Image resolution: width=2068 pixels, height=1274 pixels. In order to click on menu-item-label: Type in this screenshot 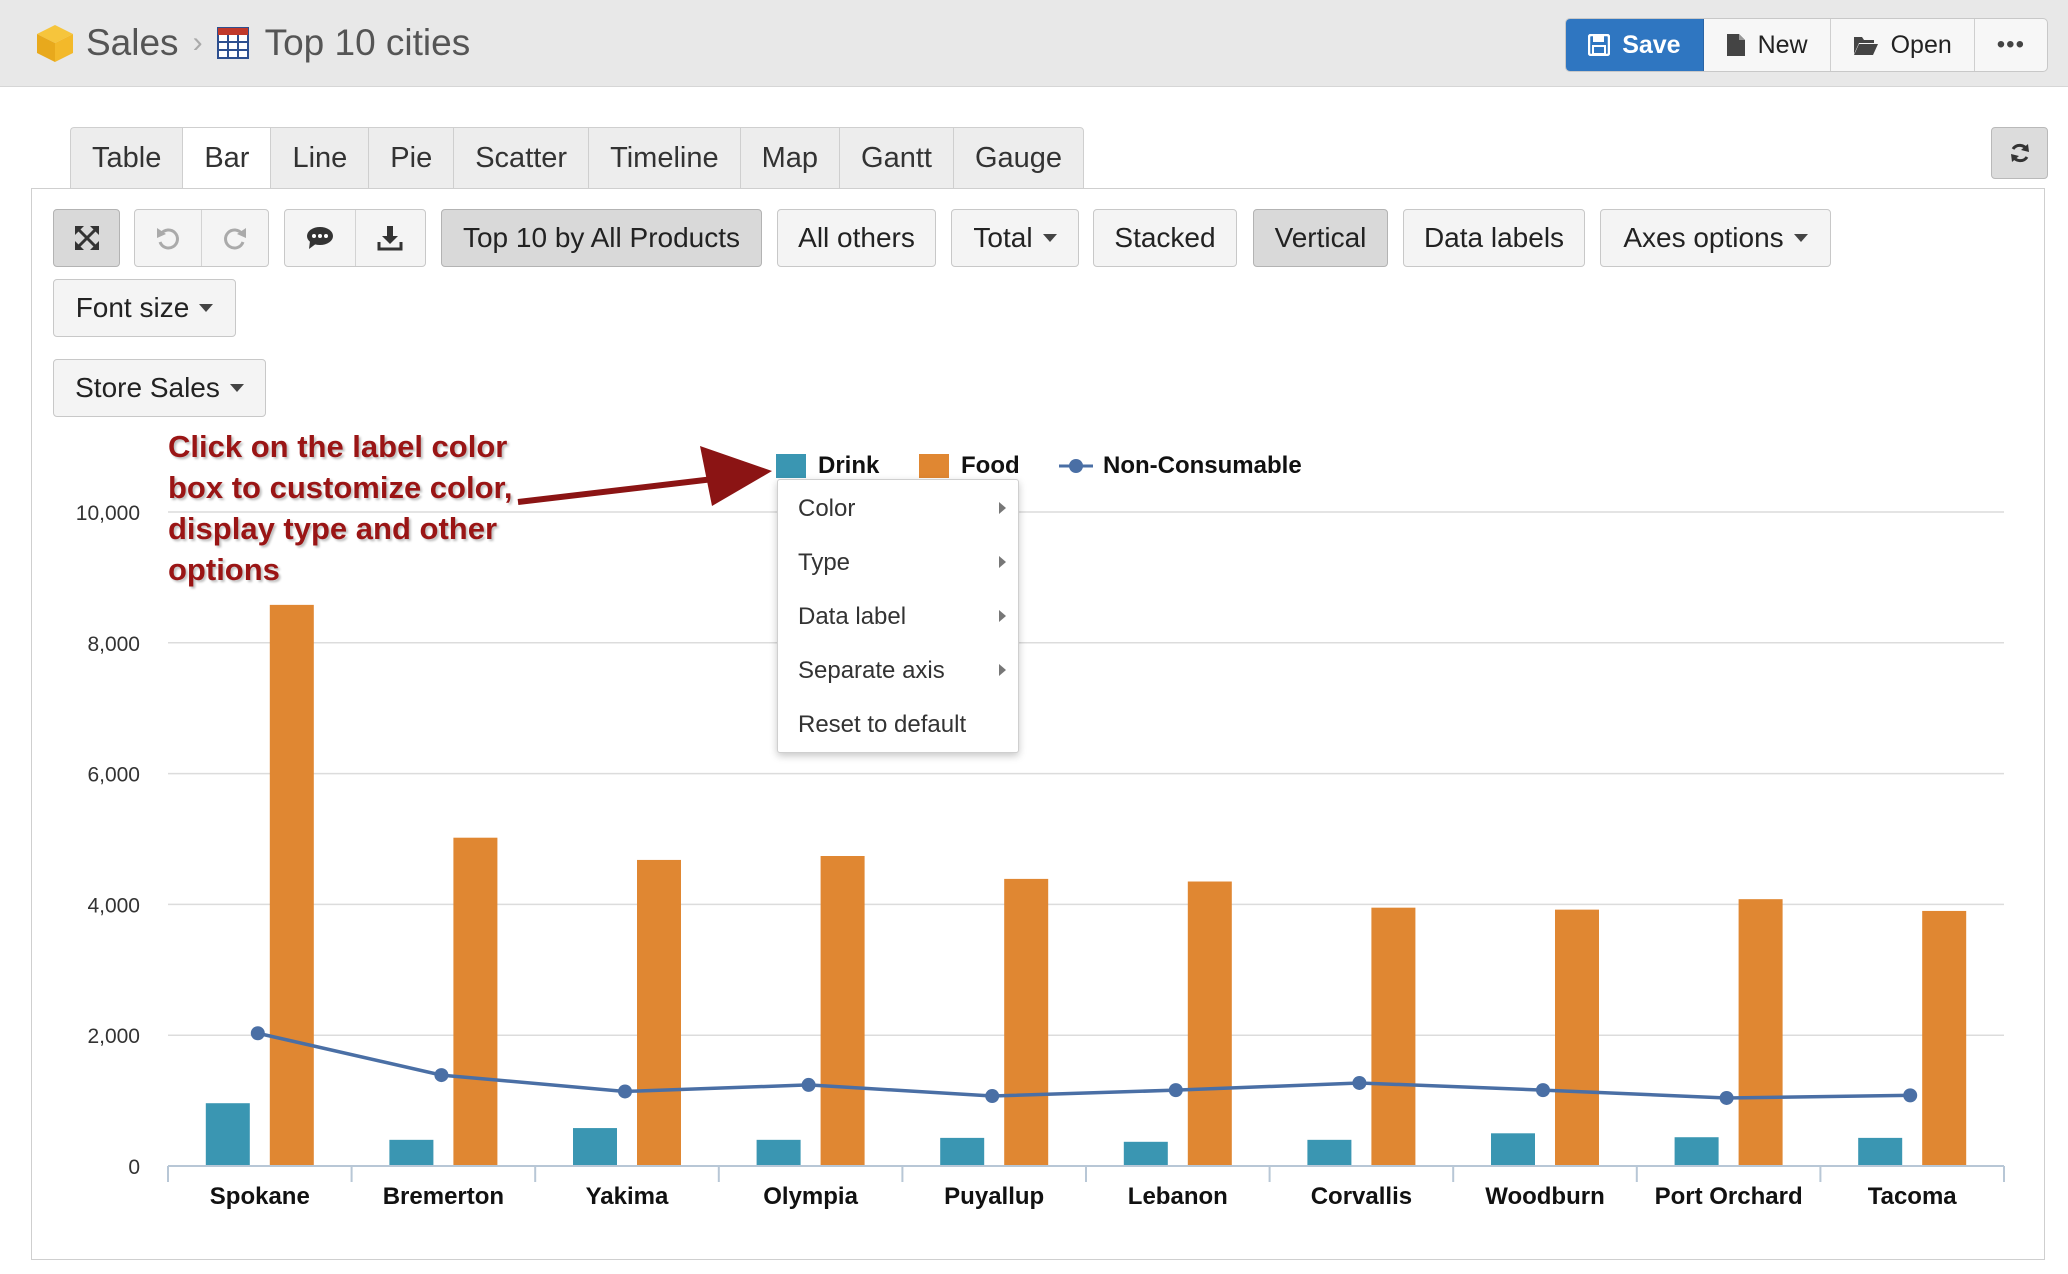, I will do `click(824, 562)`.